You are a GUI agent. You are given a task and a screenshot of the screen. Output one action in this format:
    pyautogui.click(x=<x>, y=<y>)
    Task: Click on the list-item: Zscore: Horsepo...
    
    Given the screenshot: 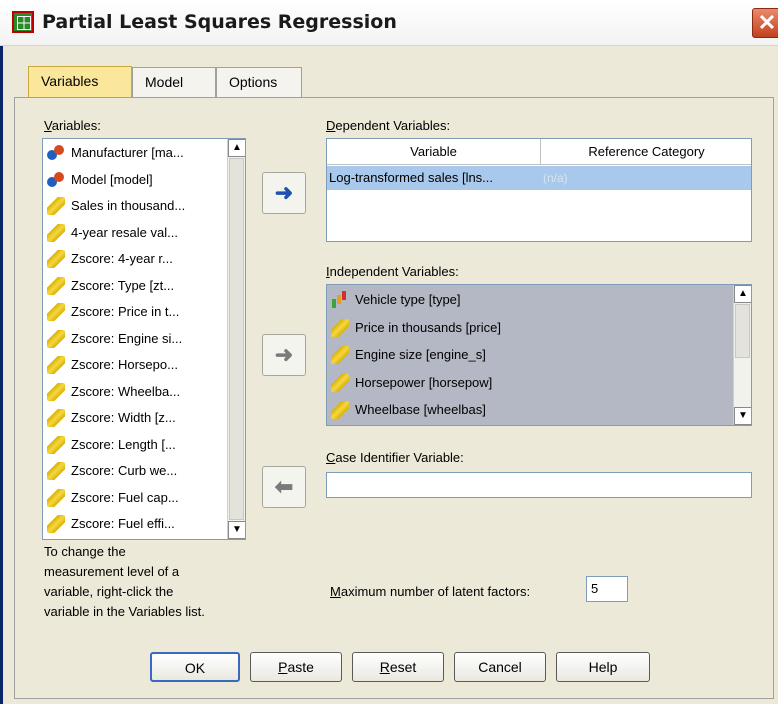 What is the action you would take?
    pyautogui.click(x=112, y=365)
    